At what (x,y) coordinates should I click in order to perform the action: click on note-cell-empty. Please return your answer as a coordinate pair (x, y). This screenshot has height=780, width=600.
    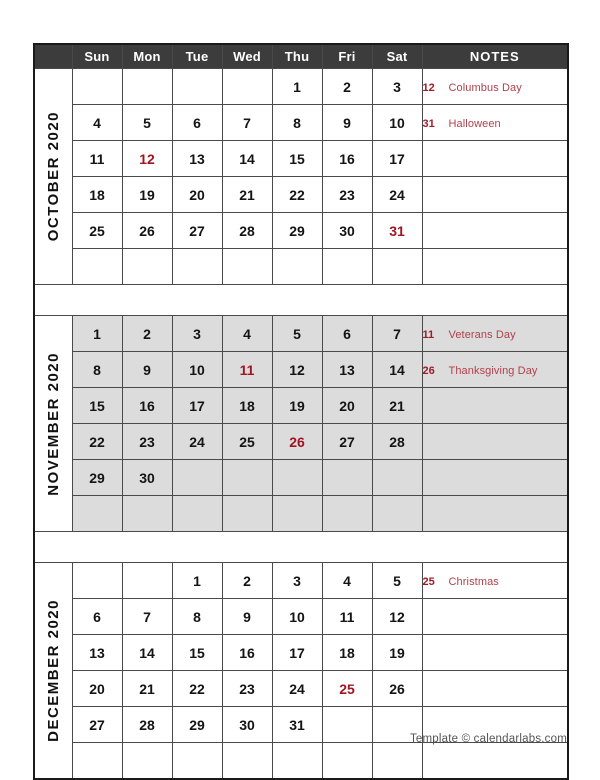
    Looking at the image, I should click on (495, 761).